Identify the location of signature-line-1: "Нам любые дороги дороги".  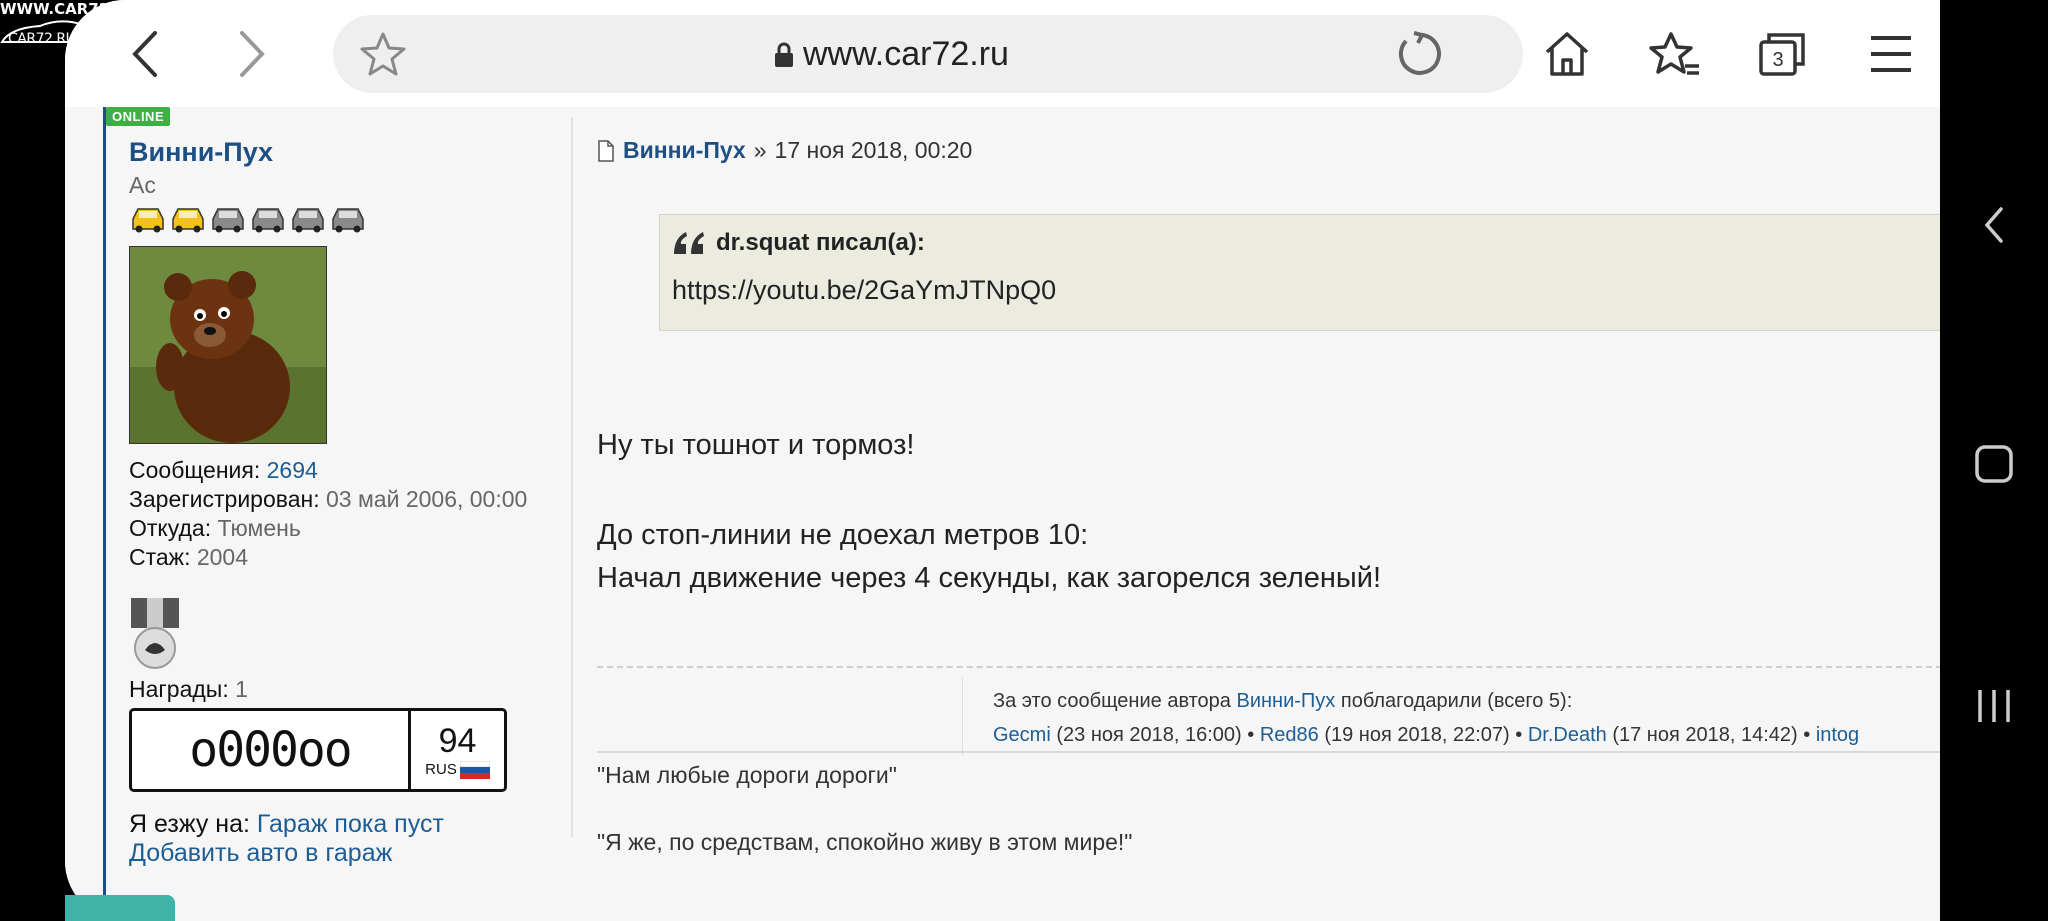
(747, 775).